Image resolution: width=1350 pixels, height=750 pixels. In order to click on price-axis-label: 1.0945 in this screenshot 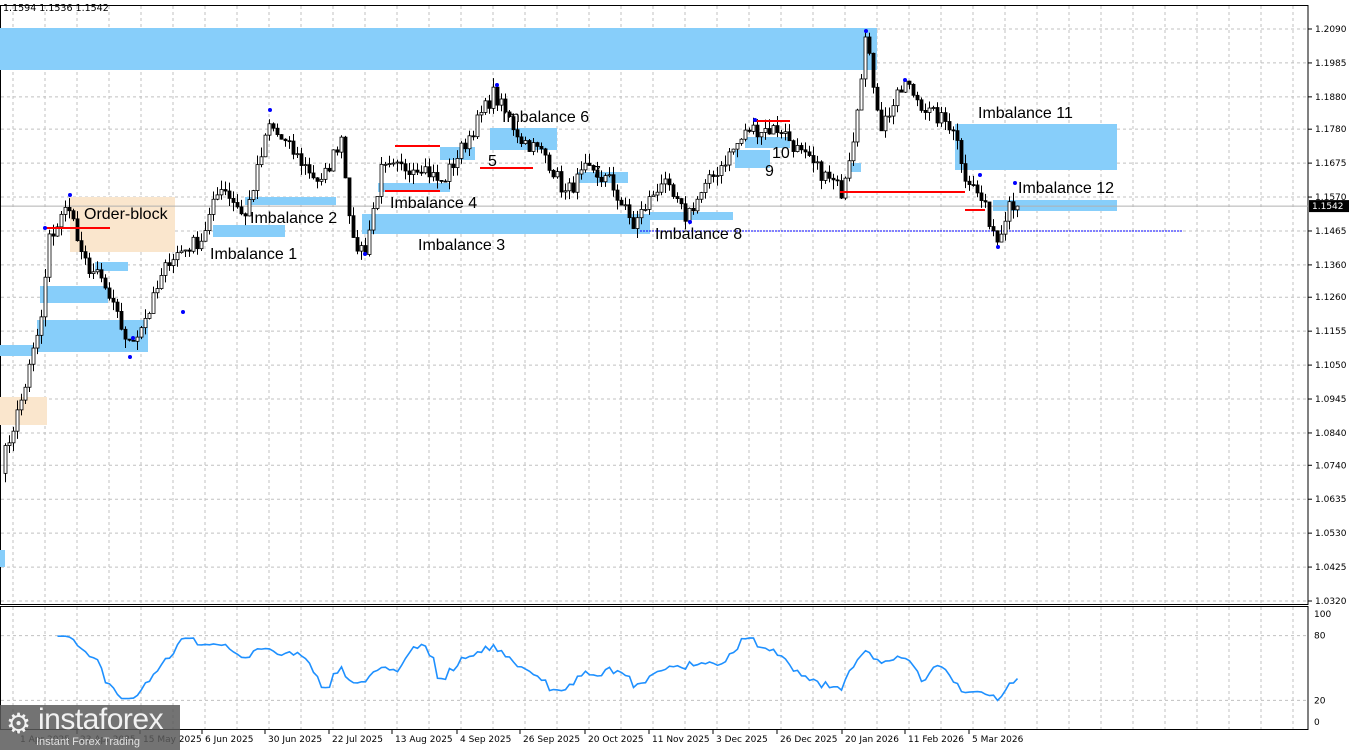, I will do `click(1331, 400)`.